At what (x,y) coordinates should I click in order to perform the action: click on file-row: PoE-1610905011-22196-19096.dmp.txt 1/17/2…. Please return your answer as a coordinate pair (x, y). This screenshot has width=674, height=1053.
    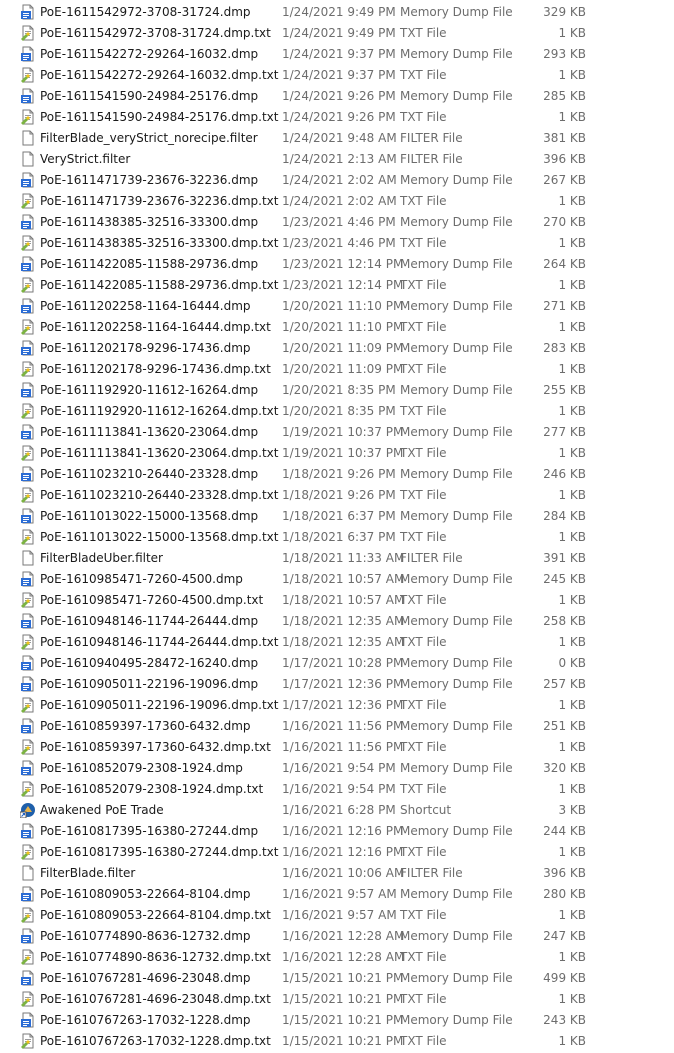
    Looking at the image, I should click on (337, 705).